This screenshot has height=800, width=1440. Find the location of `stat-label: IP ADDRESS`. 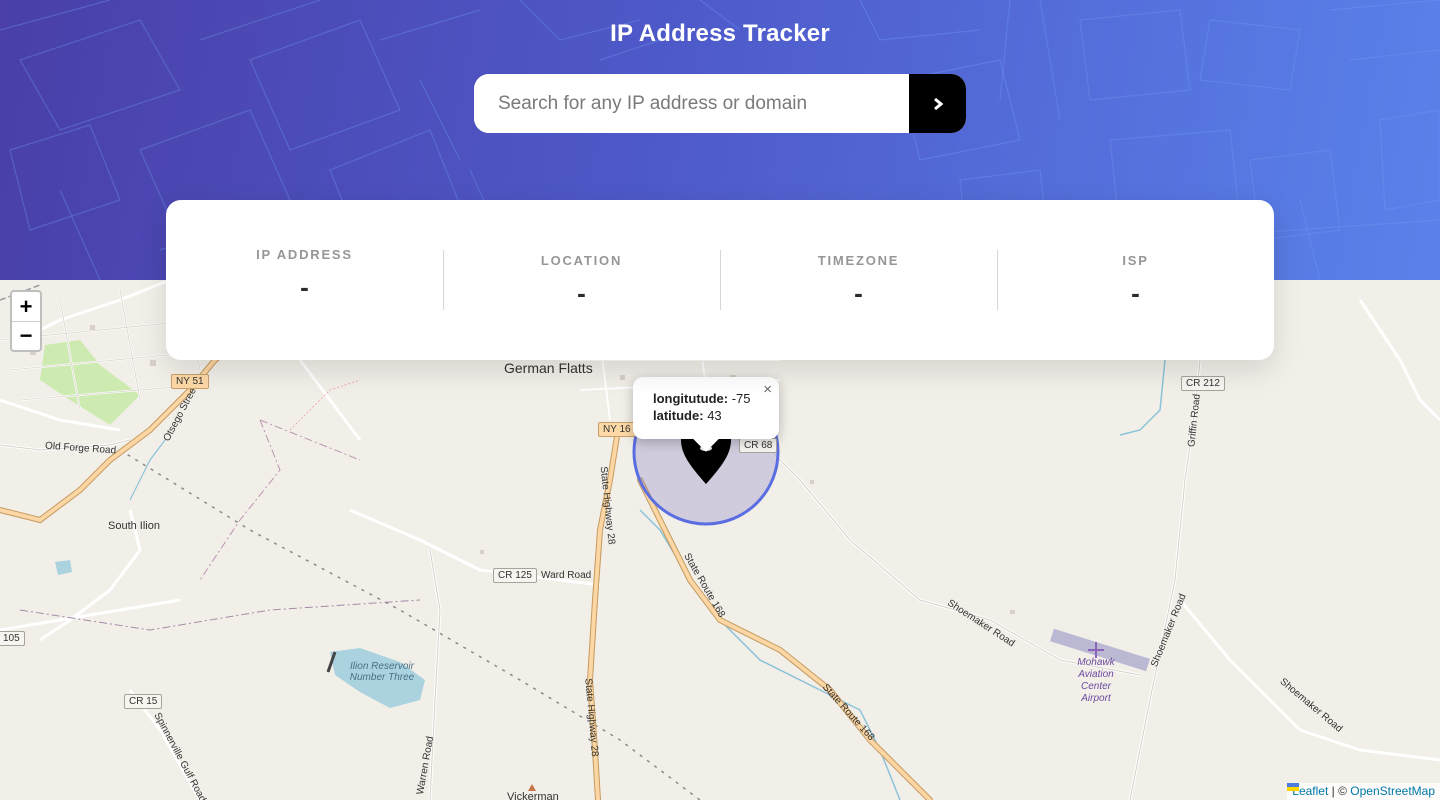

stat-label: IP ADDRESS is located at coordinates (304, 254).